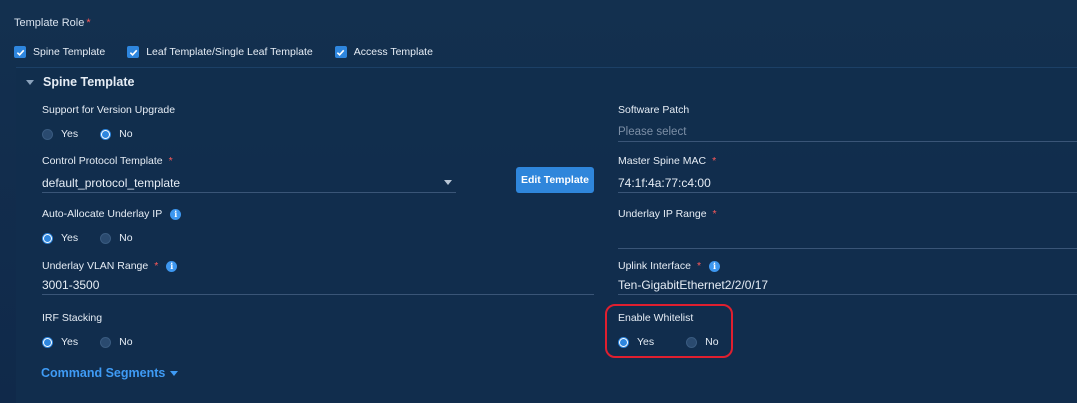 The image size is (1077, 403). What do you see at coordinates (318, 285) in the screenshot?
I see `underlay-vlan-input: 3001-3500` at bounding box center [318, 285].